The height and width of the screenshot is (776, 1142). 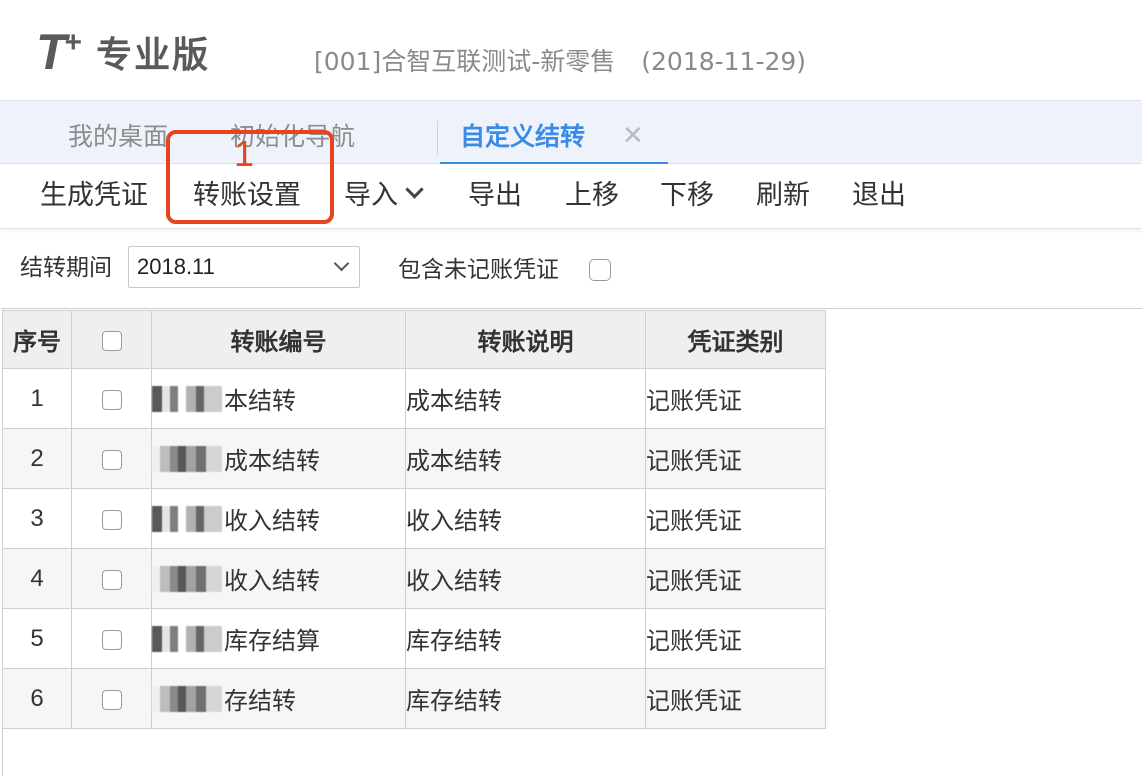 I want to click on cell-seq: 1, so click(x=37, y=398).